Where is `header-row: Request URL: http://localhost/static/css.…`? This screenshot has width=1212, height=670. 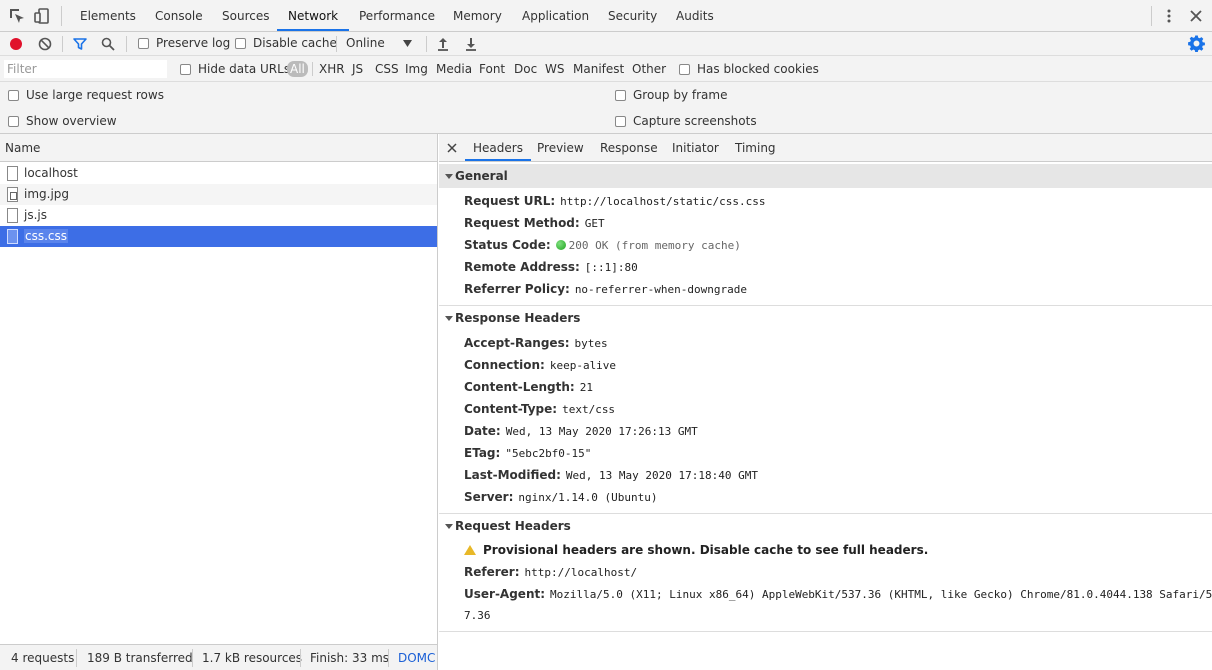
header-row: Request URL: http://localhost/static/css.… is located at coordinates (614, 201).